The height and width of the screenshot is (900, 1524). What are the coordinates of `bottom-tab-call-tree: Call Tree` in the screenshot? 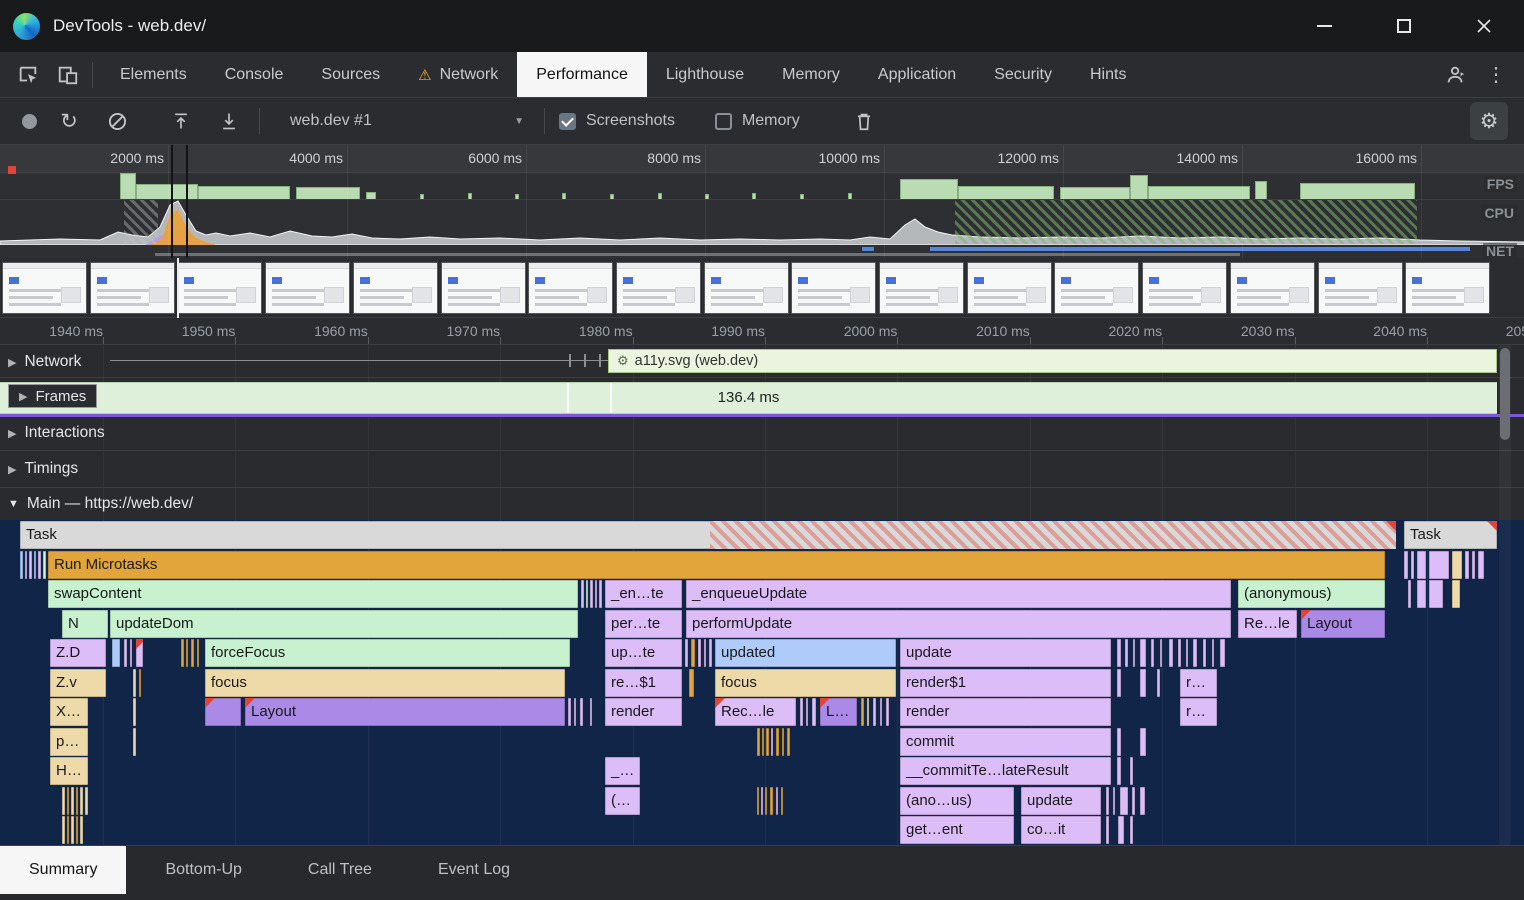 It's located at (340, 870).